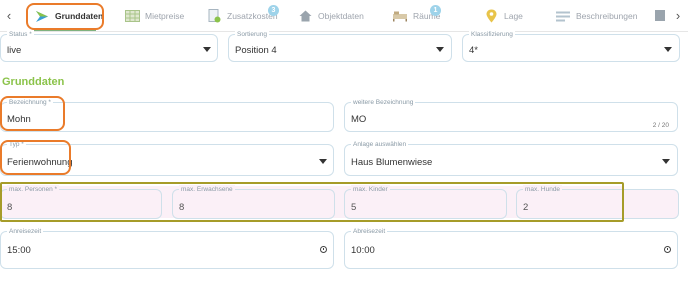 Image resolution: width=688 pixels, height=281 pixels. I want to click on bezeichnung-value: Mohn, so click(19, 119).